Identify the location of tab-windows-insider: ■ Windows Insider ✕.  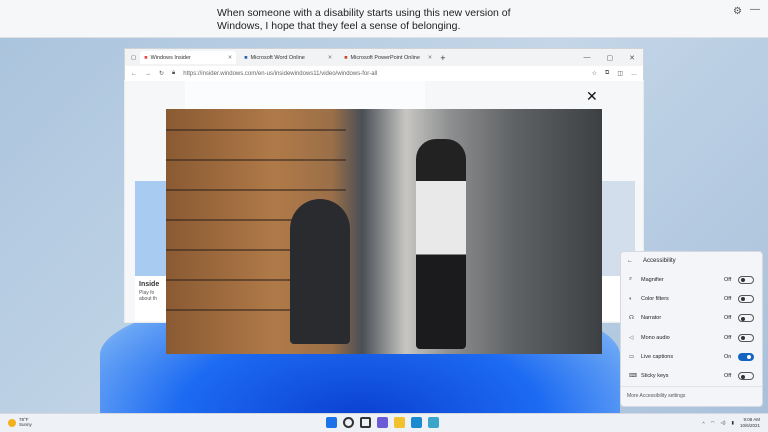
(188, 57).